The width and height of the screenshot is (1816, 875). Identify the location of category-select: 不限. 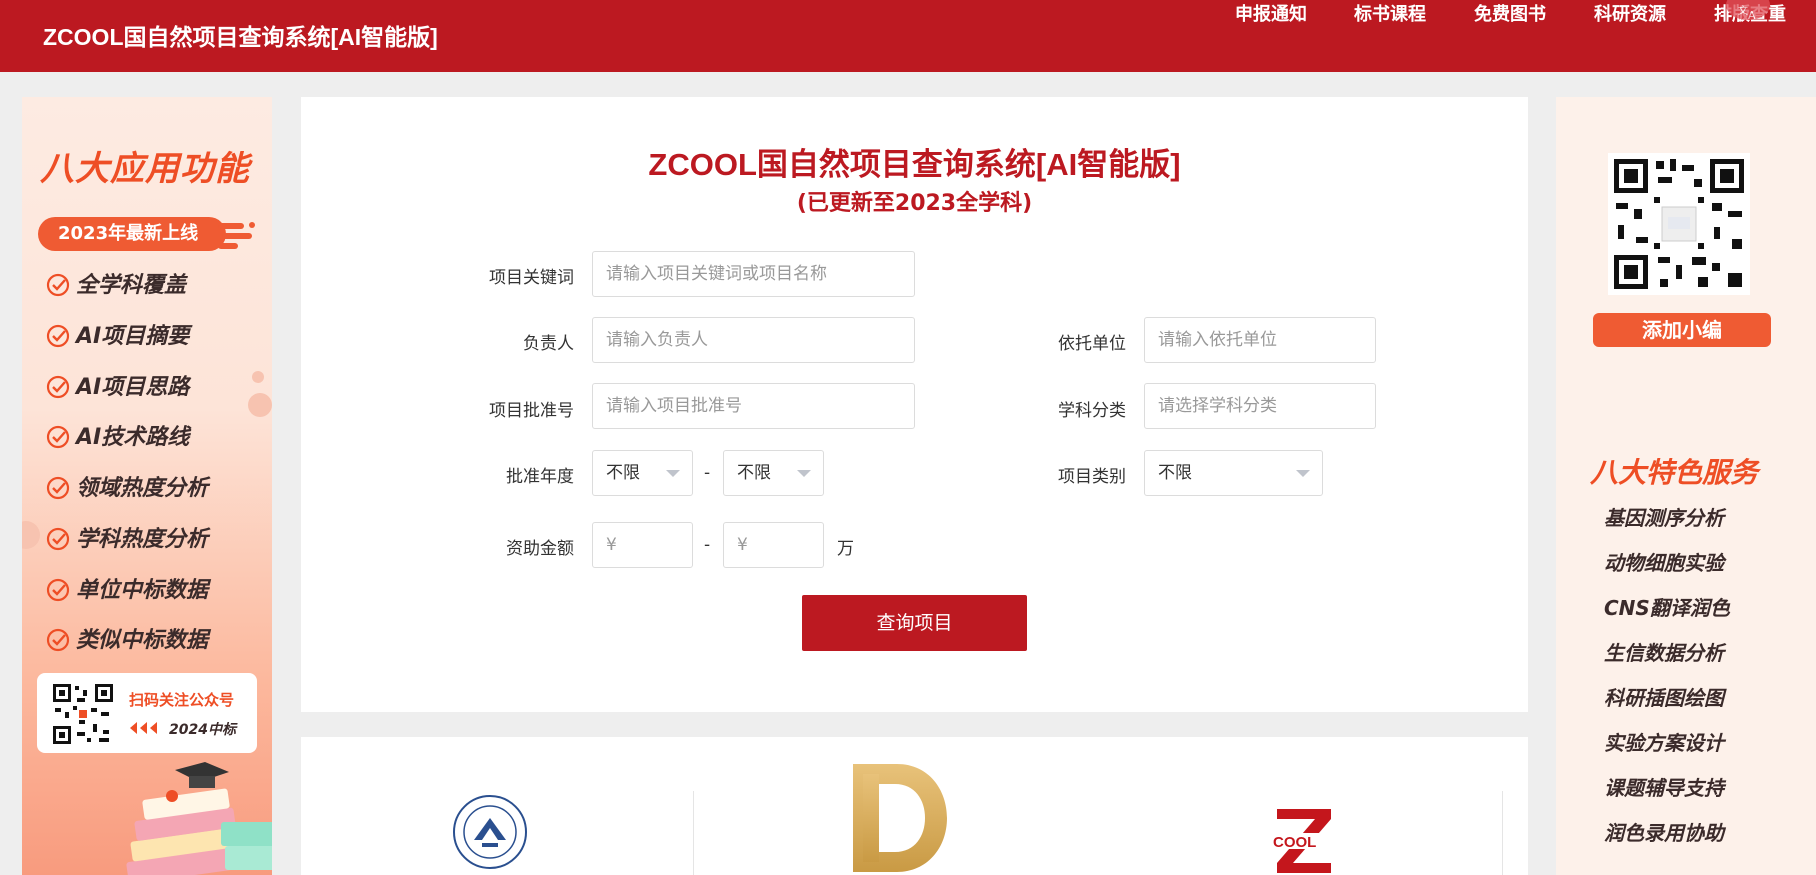
(1233, 473).